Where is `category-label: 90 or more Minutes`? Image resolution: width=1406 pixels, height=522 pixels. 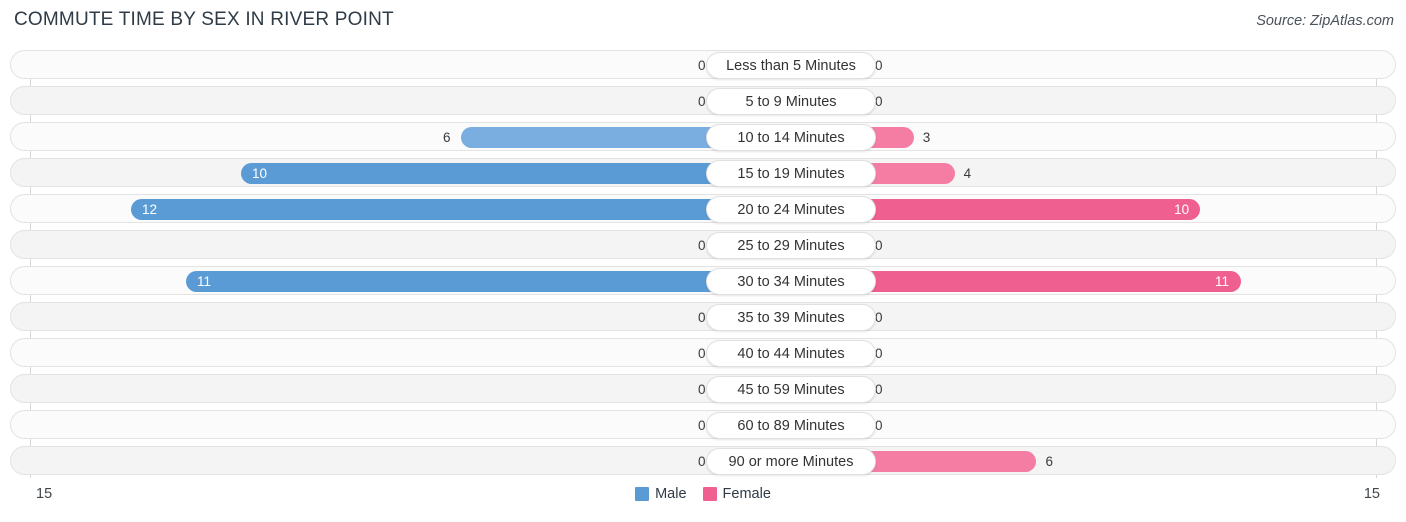
category-label: 90 or more Minutes is located at coordinates (791, 461).